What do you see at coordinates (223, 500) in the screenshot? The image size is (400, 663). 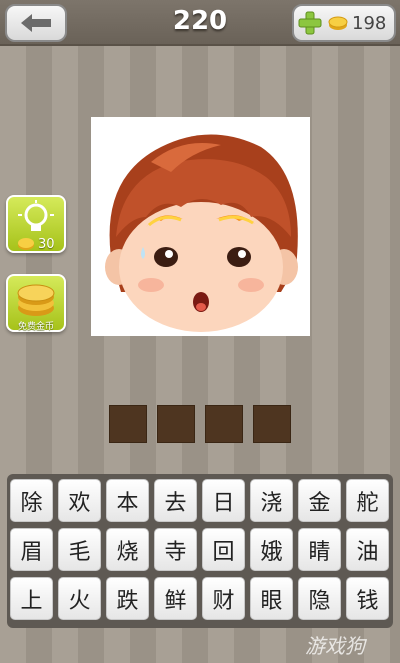 I see `character-key: 日` at bounding box center [223, 500].